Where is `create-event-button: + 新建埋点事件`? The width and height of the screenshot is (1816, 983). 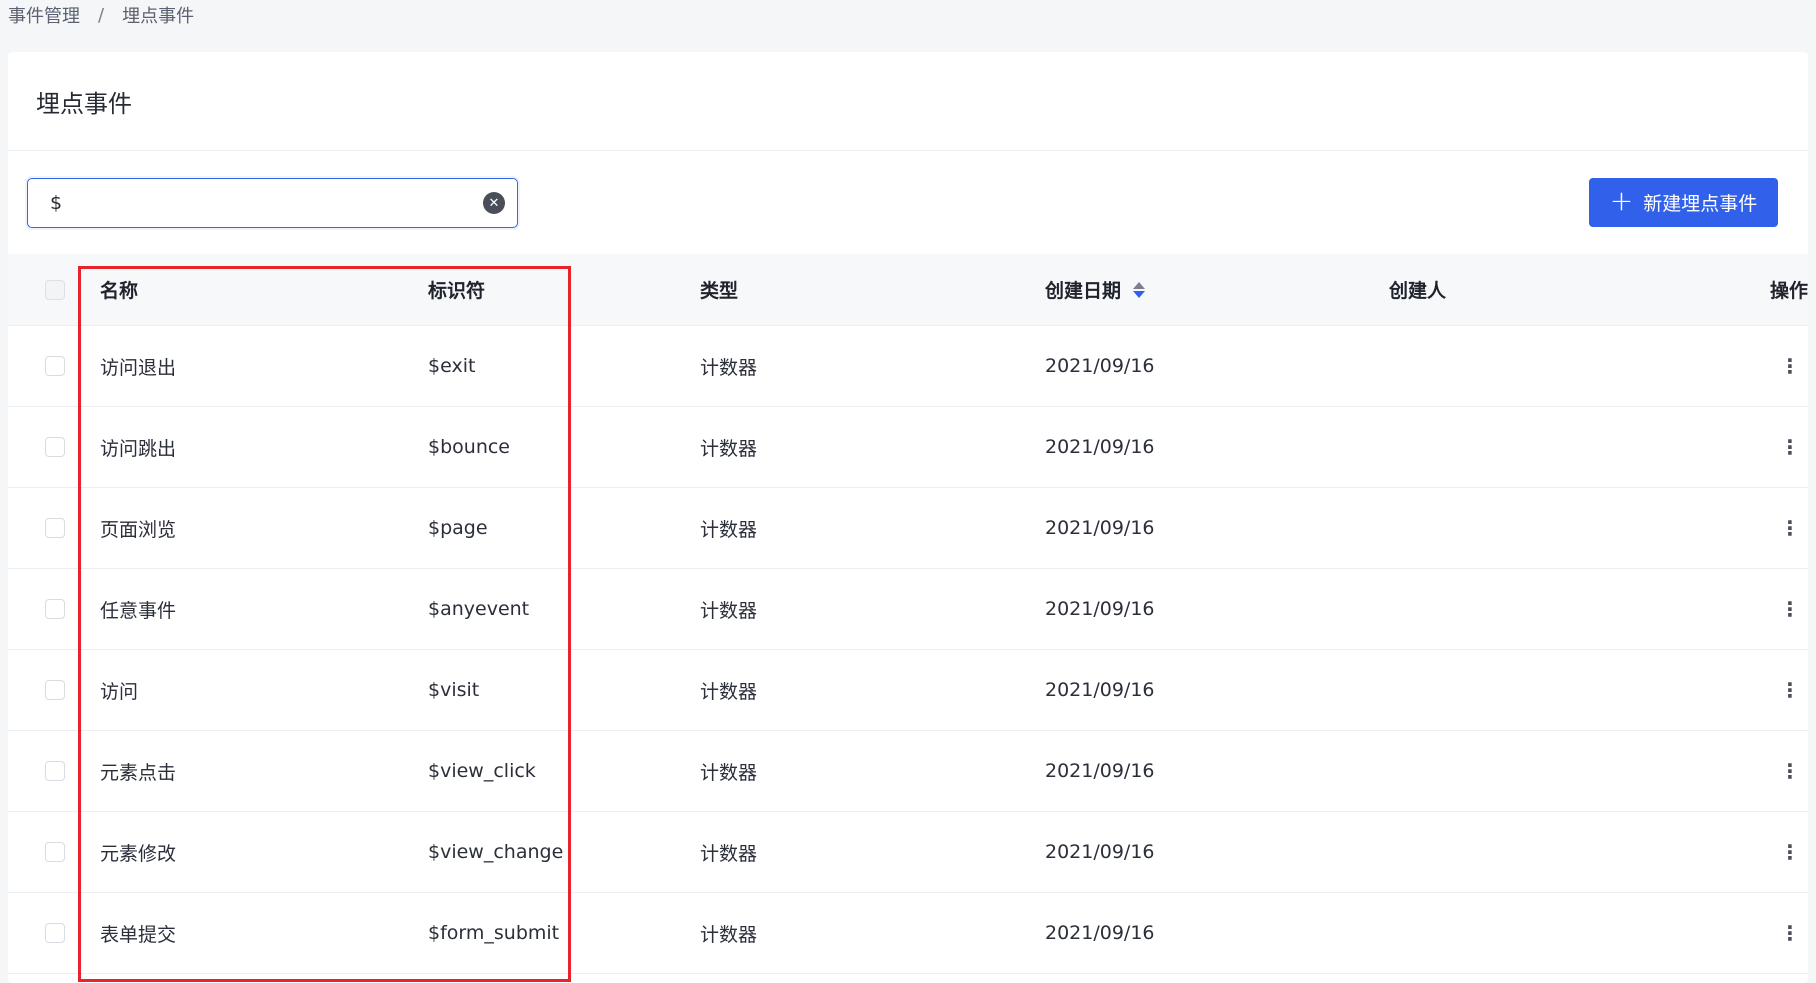 create-event-button: + 新建埋点事件 is located at coordinates (1683, 202).